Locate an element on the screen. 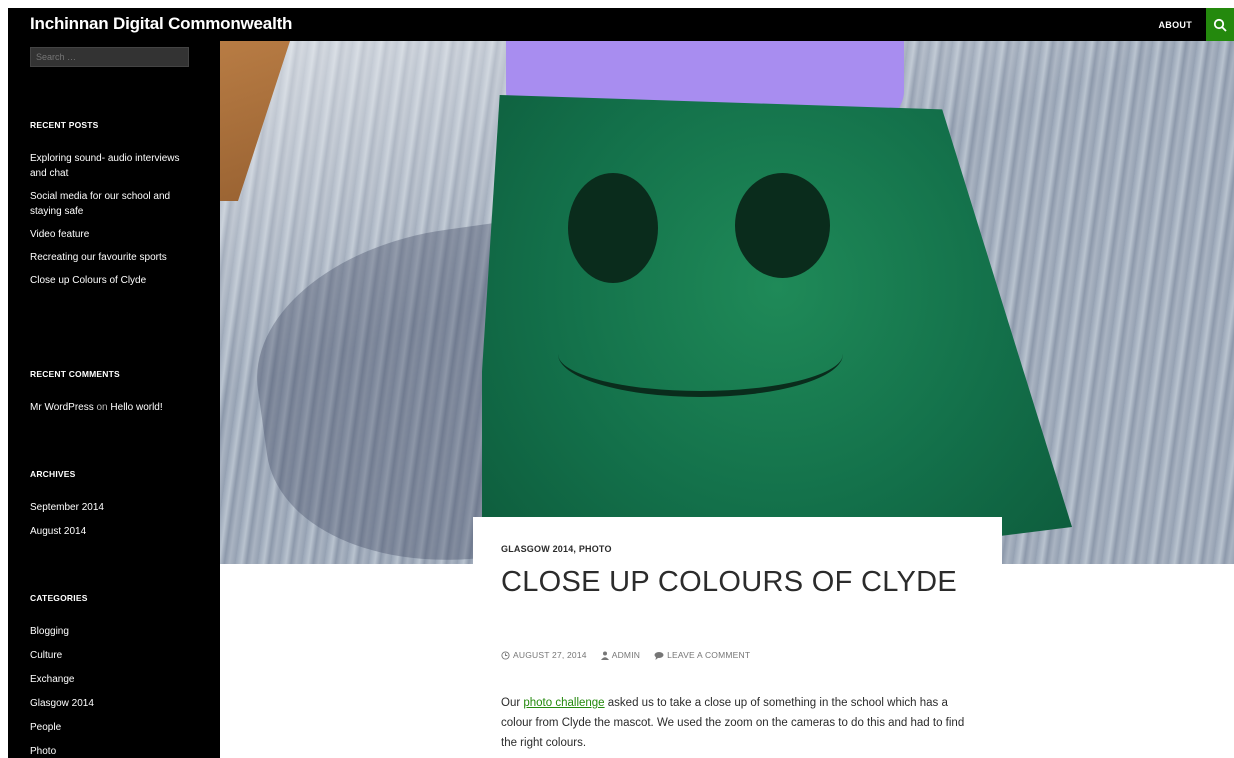 Image resolution: width=1234 pixels, height=758 pixels. comment-icon is located at coordinates (659, 655).